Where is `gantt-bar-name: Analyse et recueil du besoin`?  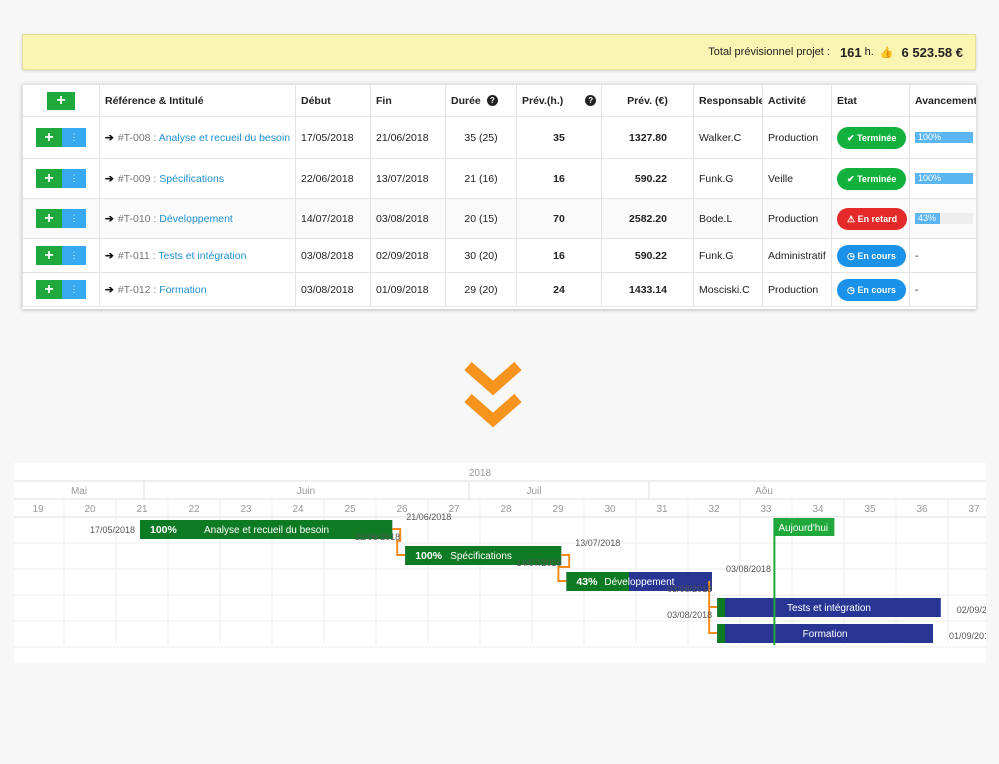
gantt-bar-name: Analyse et recueil du besoin is located at coordinates (266, 530).